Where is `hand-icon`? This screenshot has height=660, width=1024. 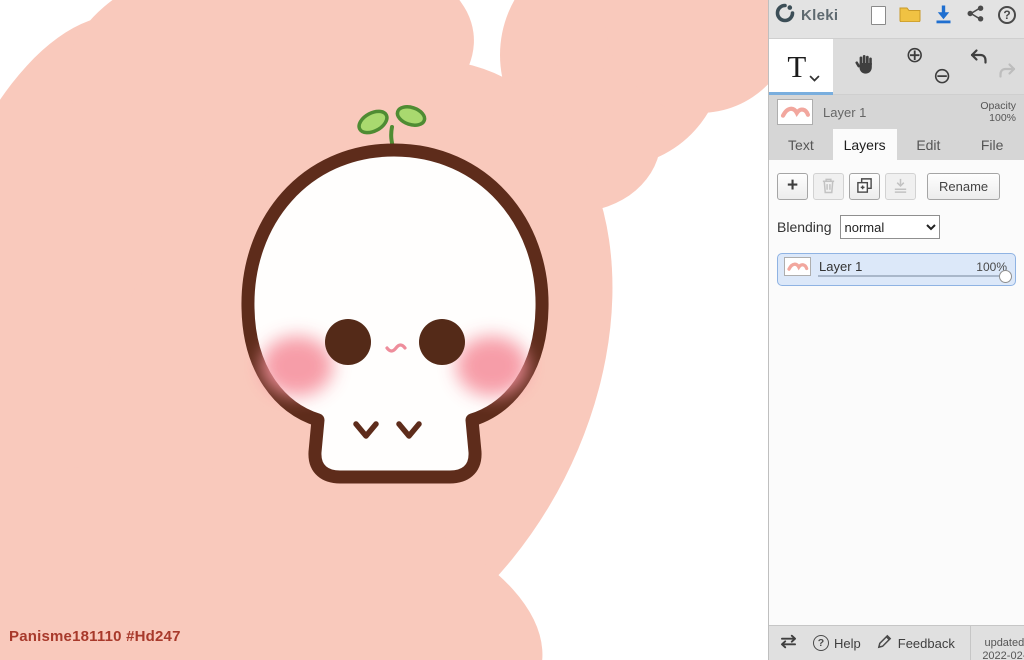 hand-icon is located at coordinates (865, 66).